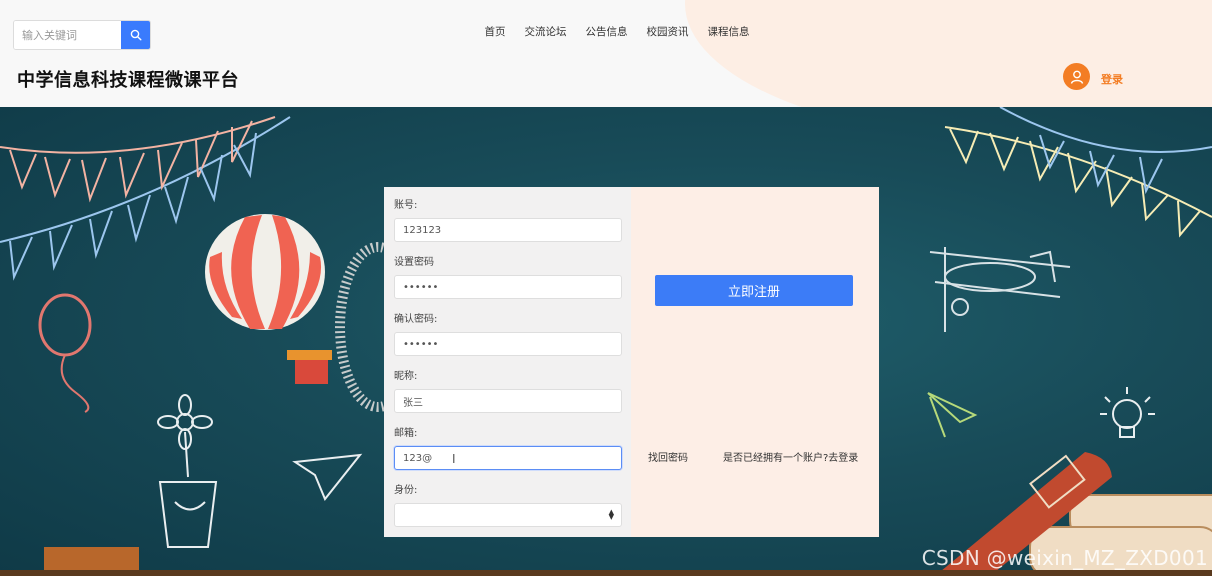 The image size is (1212, 576). Describe the element at coordinates (406, 376) in the screenshot. I see `nickname-label: 昵称:` at that location.